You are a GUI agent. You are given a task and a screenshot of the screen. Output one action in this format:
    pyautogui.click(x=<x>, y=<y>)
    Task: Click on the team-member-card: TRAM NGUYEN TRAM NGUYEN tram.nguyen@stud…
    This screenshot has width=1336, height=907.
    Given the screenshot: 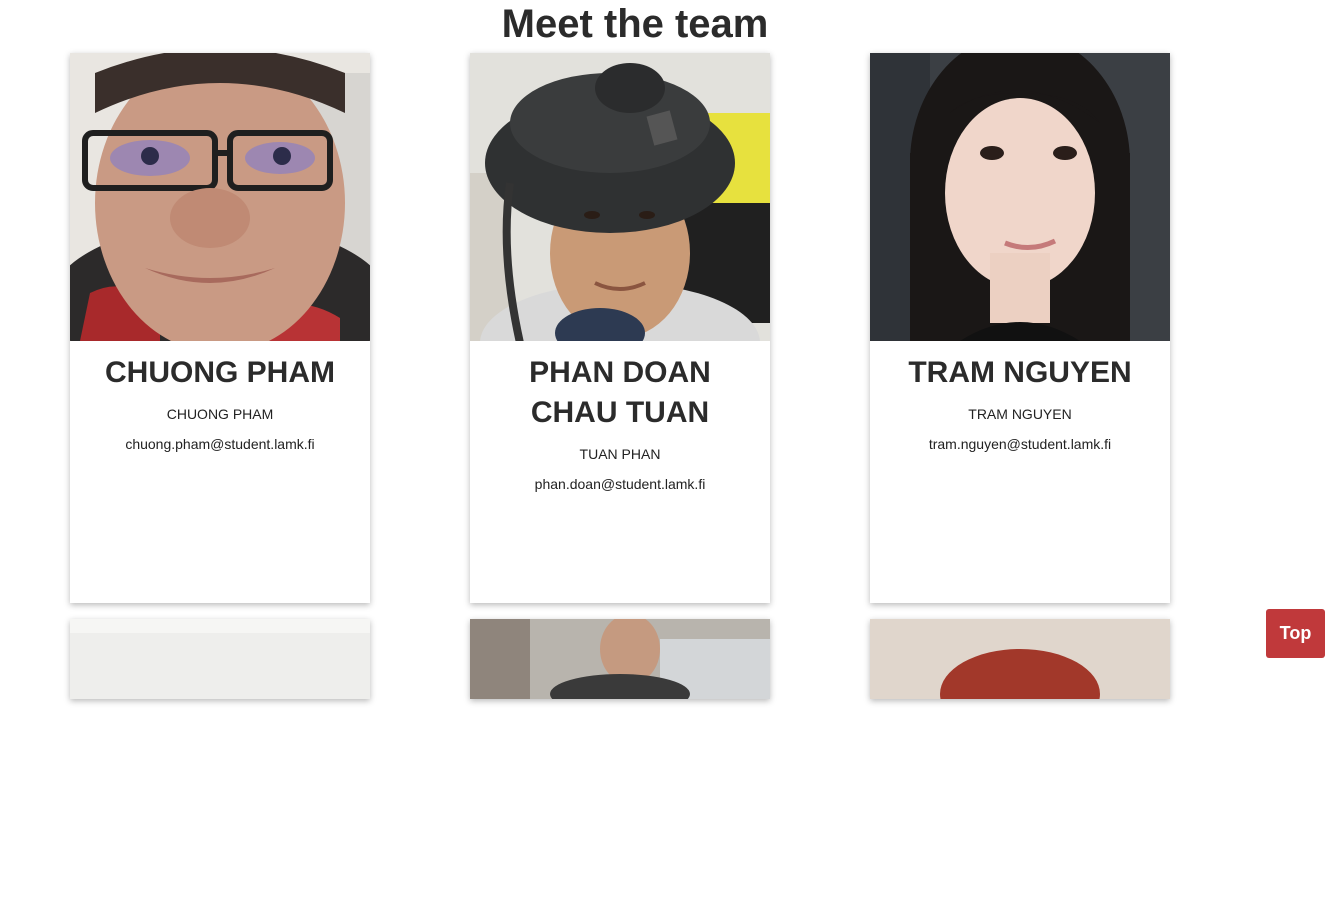 What is the action you would take?
    pyautogui.click(x=1020, y=328)
    